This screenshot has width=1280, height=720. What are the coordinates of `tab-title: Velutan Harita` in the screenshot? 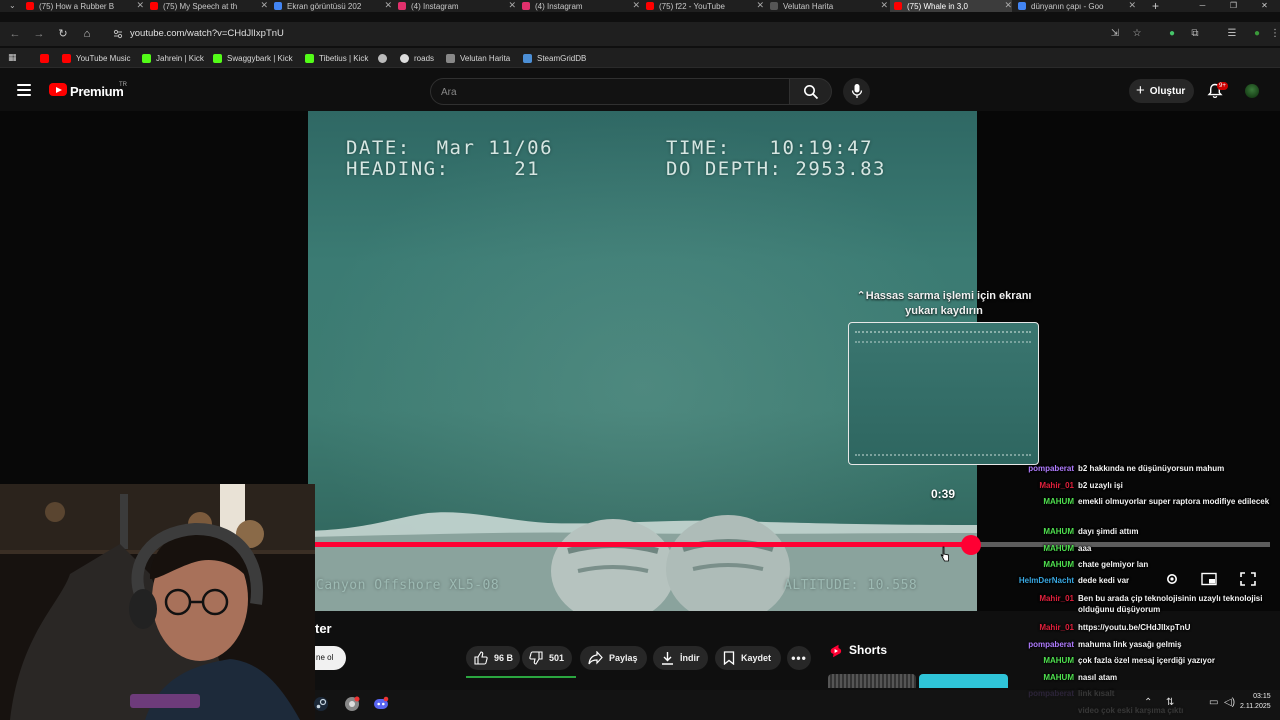 It's located at (808, 6).